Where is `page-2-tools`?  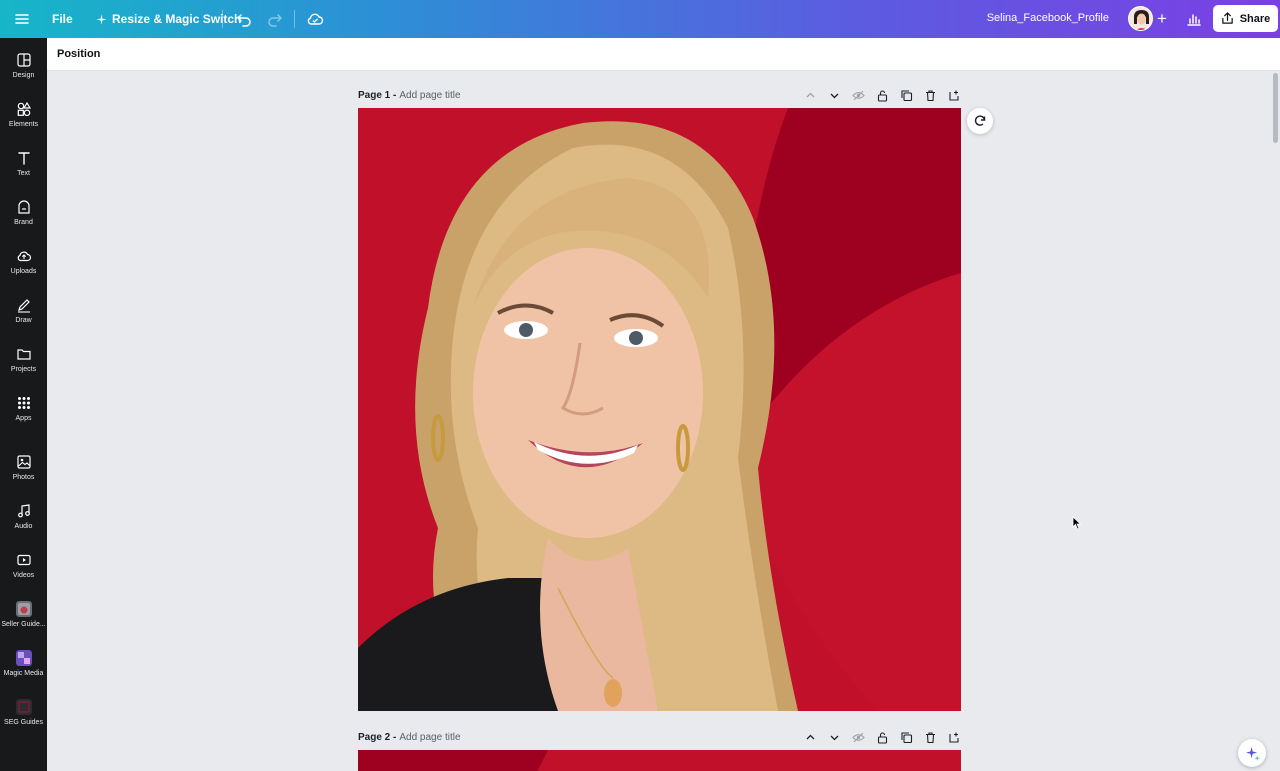
page-2-tools is located at coordinates (882, 737).